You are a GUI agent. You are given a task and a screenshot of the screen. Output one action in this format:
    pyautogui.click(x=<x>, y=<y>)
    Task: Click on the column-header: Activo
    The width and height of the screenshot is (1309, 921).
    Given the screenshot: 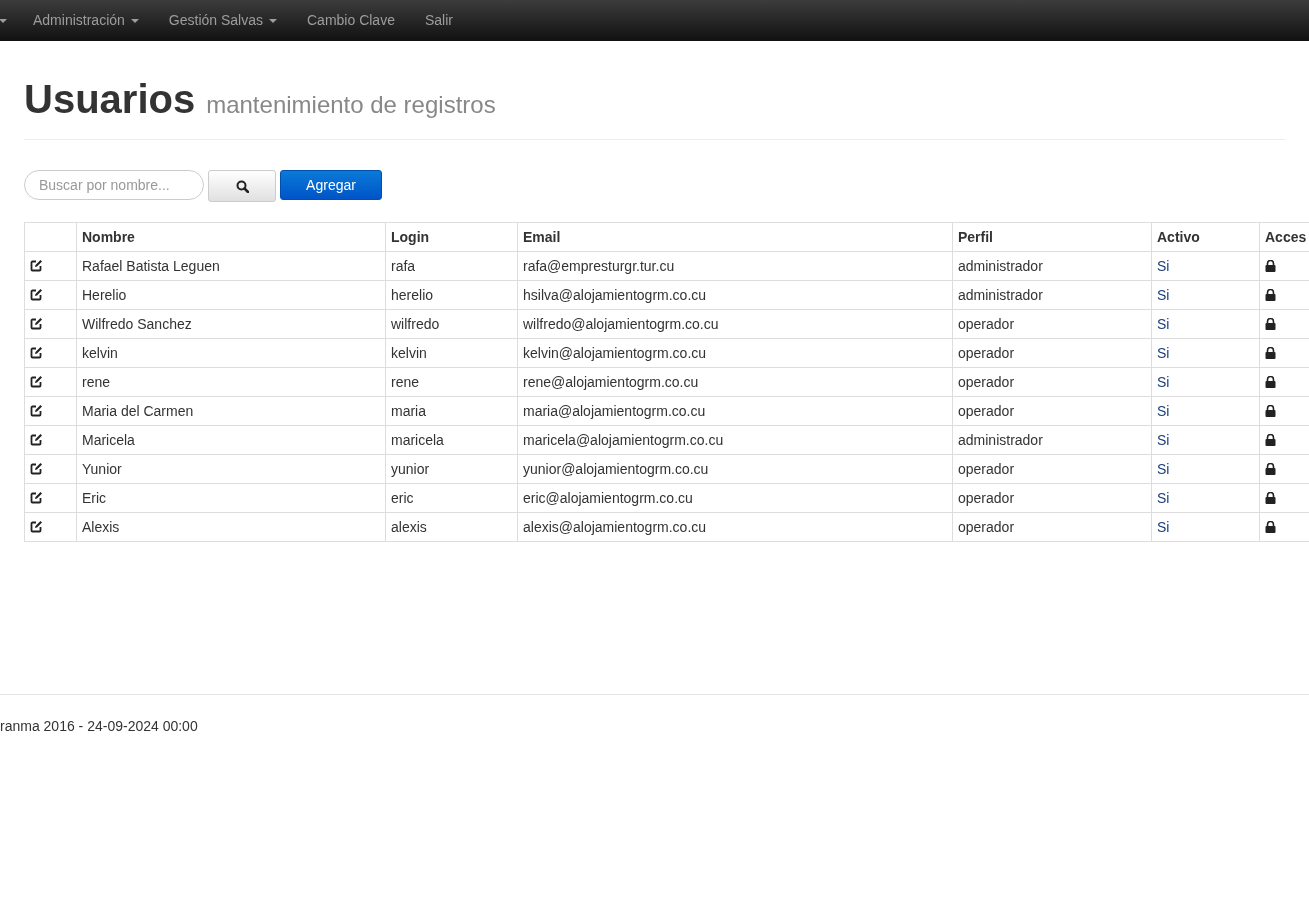 What is the action you would take?
    pyautogui.click(x=1178, y=237)
    